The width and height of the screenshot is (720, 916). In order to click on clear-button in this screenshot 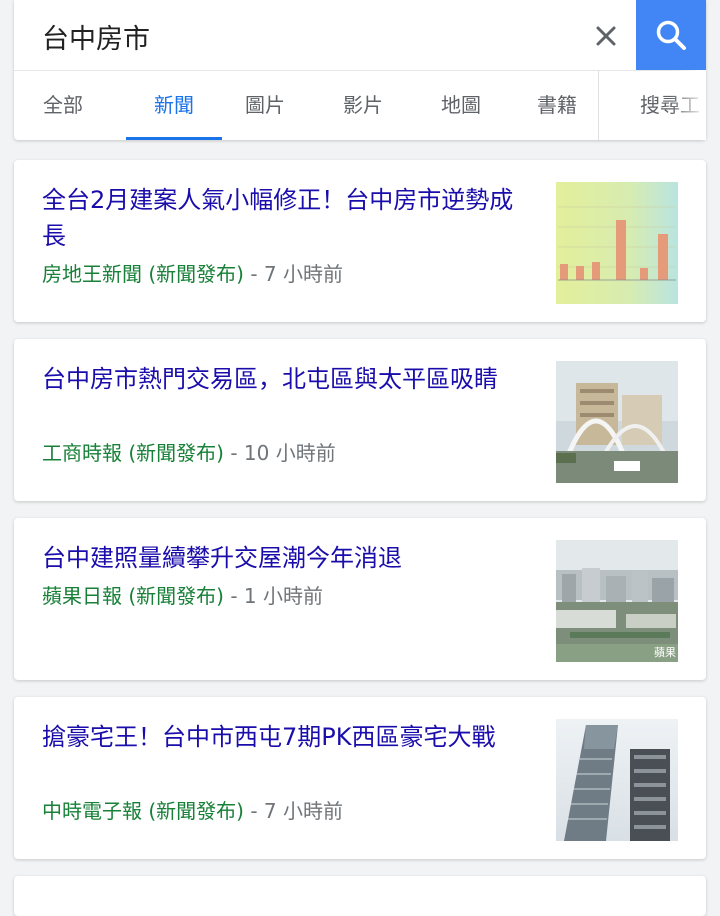, I will do `click(606, 36)`.